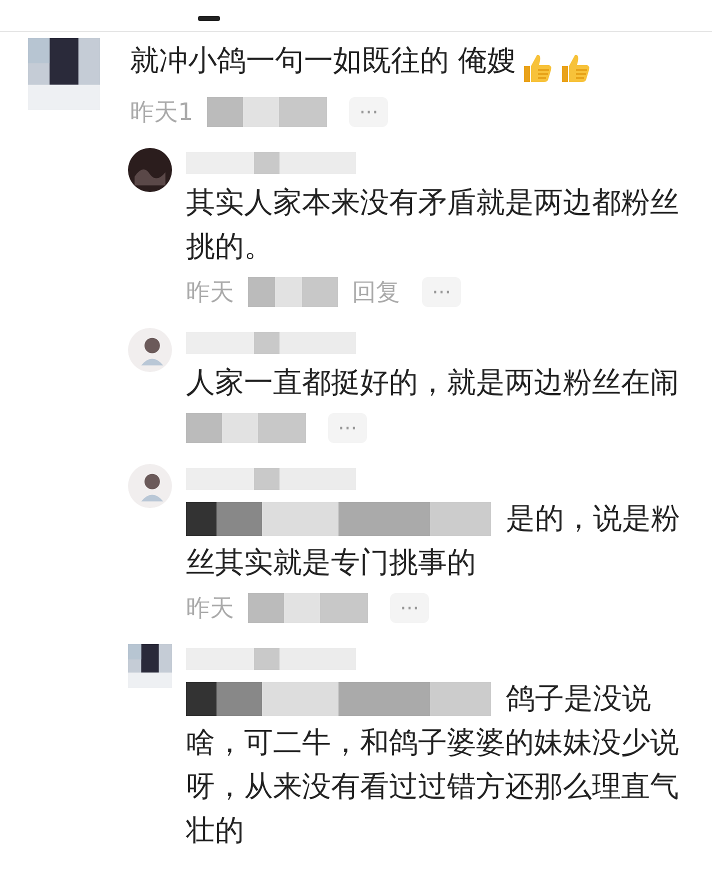  Describe the element at coordinates (209, 18) in the screenshot. I see `tab-indicator` at that location.